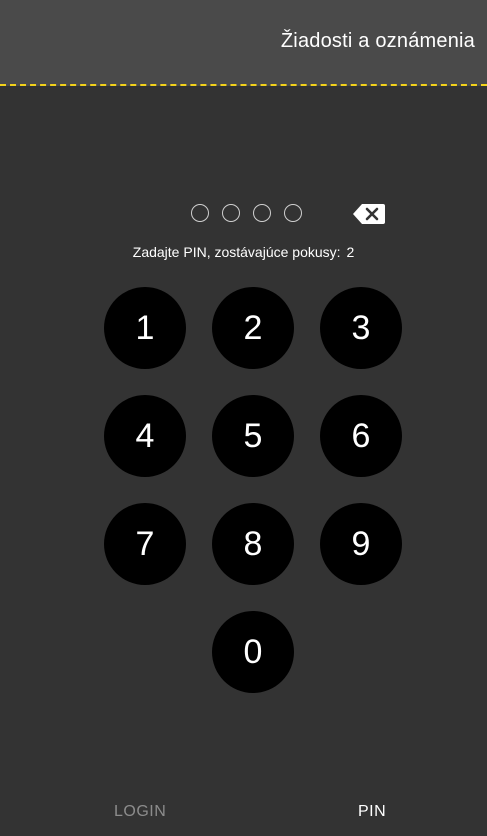  Describe the element at coordinates (236, 252) in the screenshot. I see `pin-prompt-label: Zadajte PIN, zostávajúce pokusy:` at that location.